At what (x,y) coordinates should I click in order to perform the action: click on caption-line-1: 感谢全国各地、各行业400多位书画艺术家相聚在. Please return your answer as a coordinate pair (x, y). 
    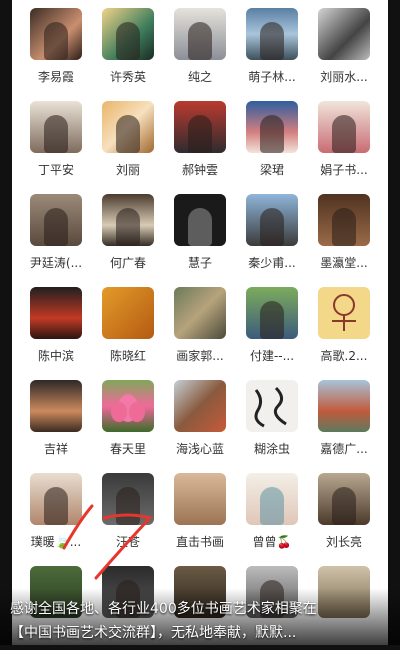
    Looking at the image, I should click on (163, 609).